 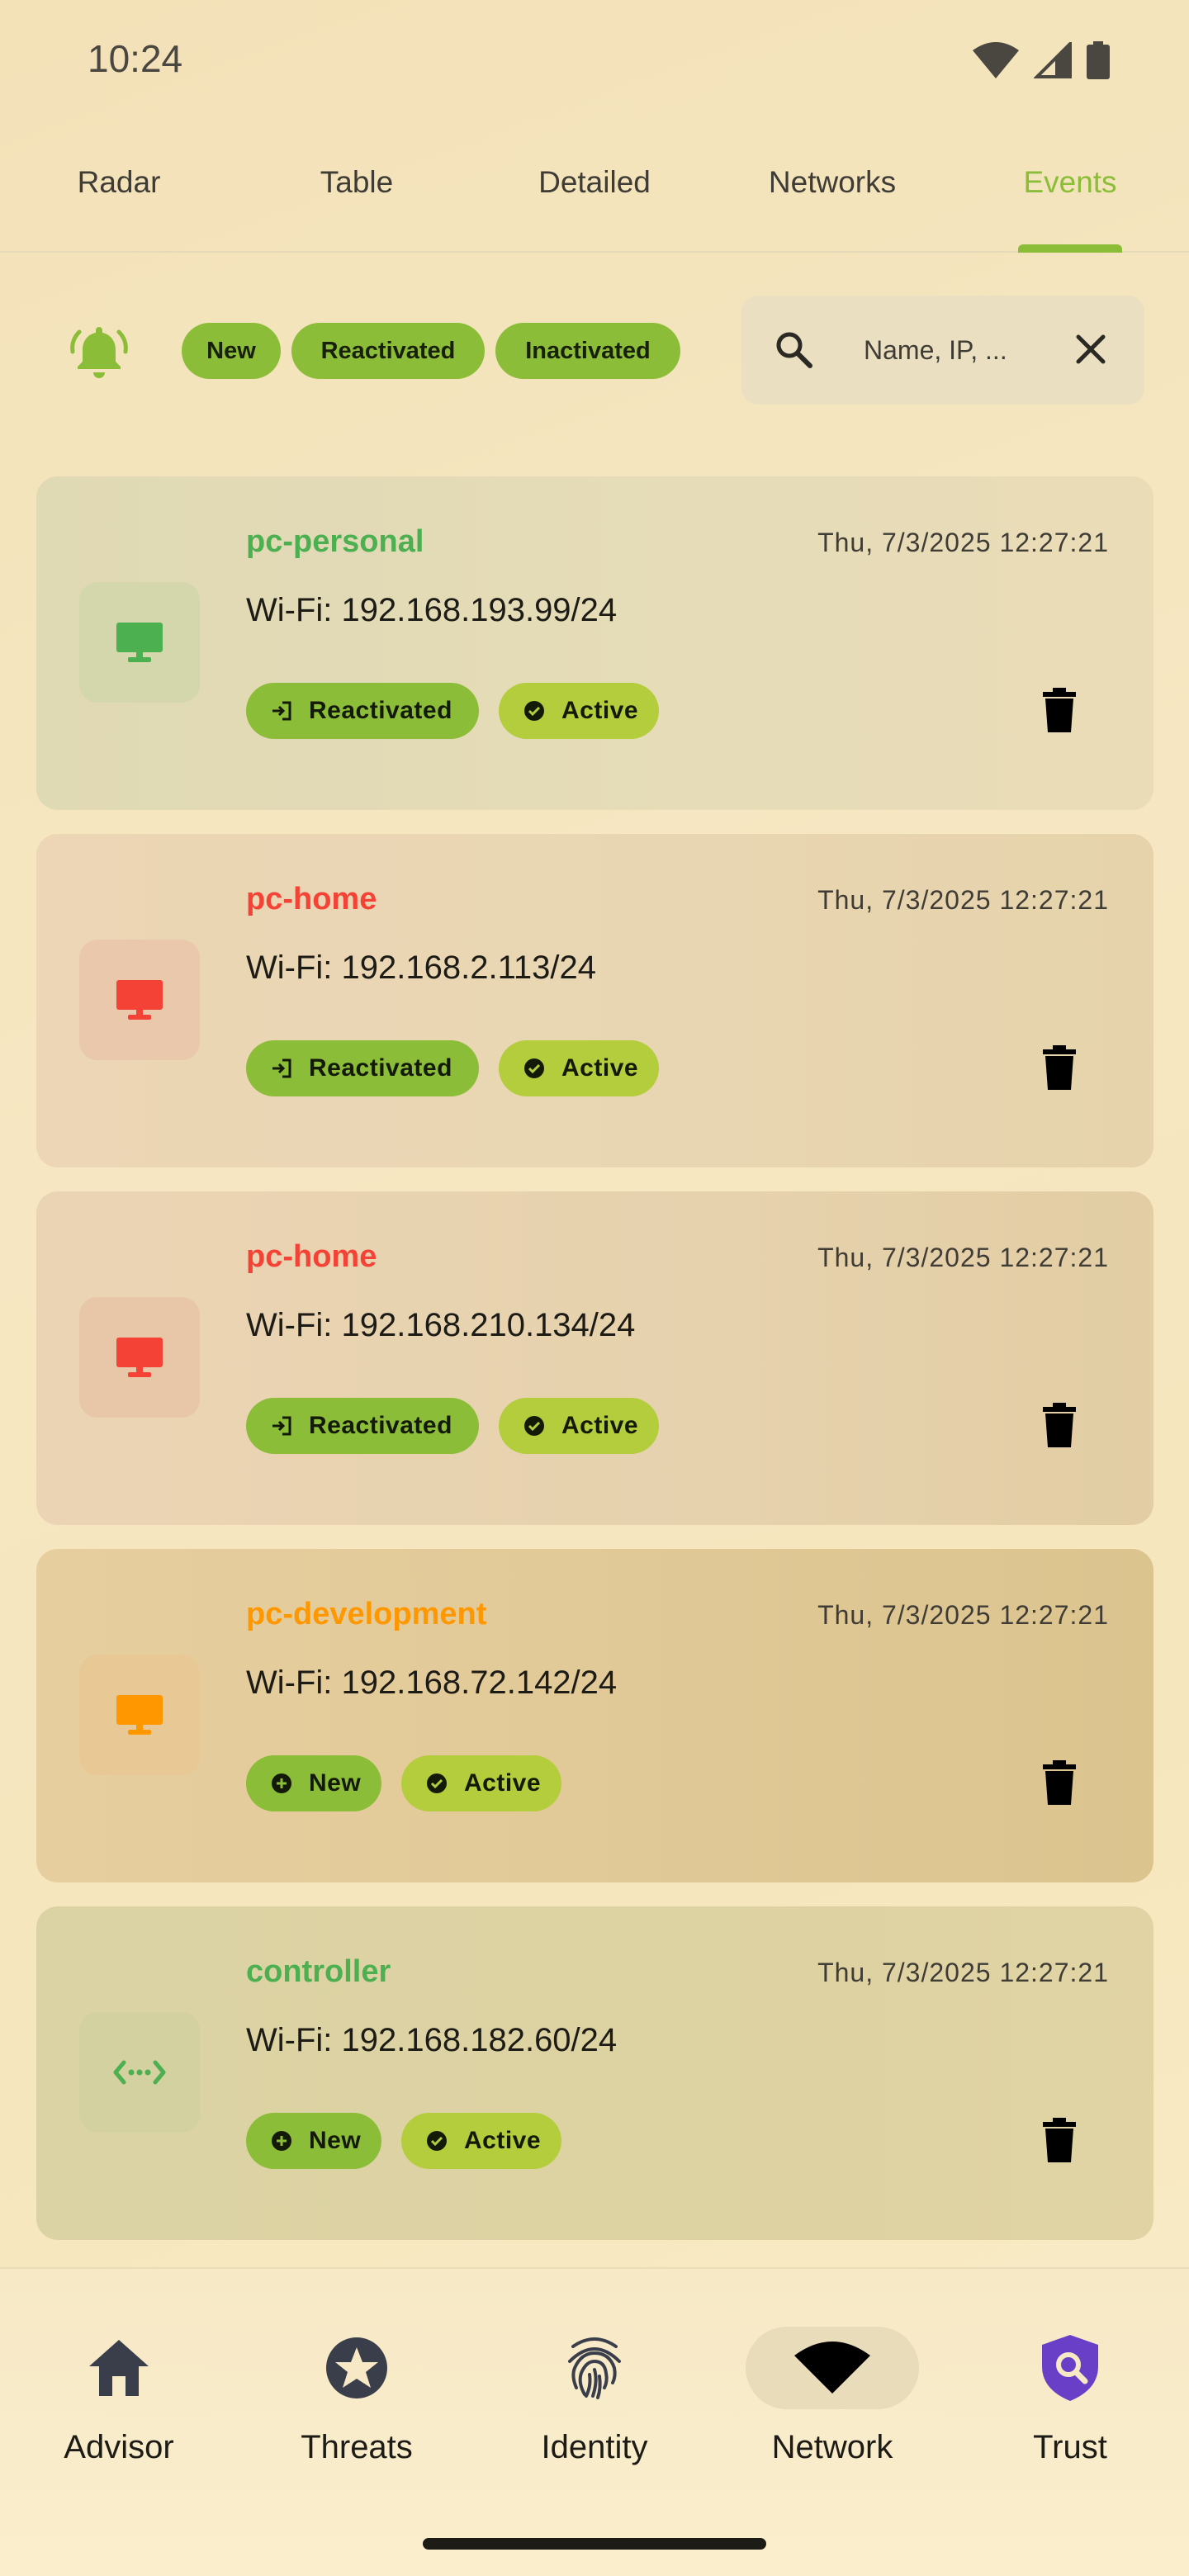 What do you see at coordinates (356, 2367) in the screenshot?
I see `star-badge-icon` at bounding box center [356, 2367].